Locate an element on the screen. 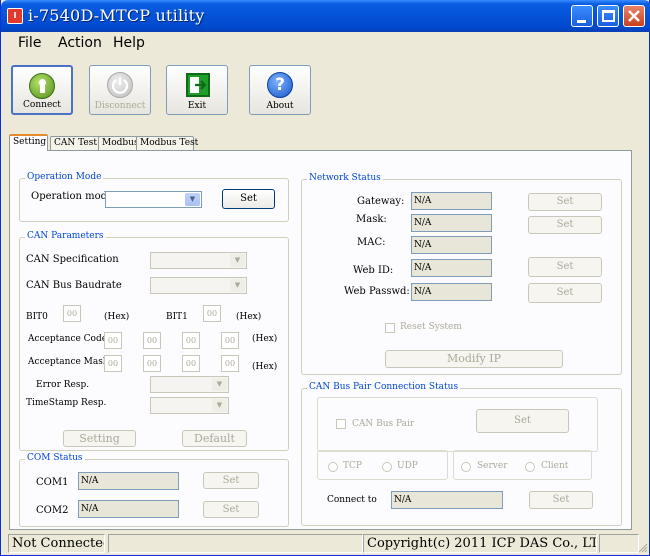 The height and width of the screenshot is (556, 650). tab-modbus-test: Modbus Test is located at coordinates (167, 143).